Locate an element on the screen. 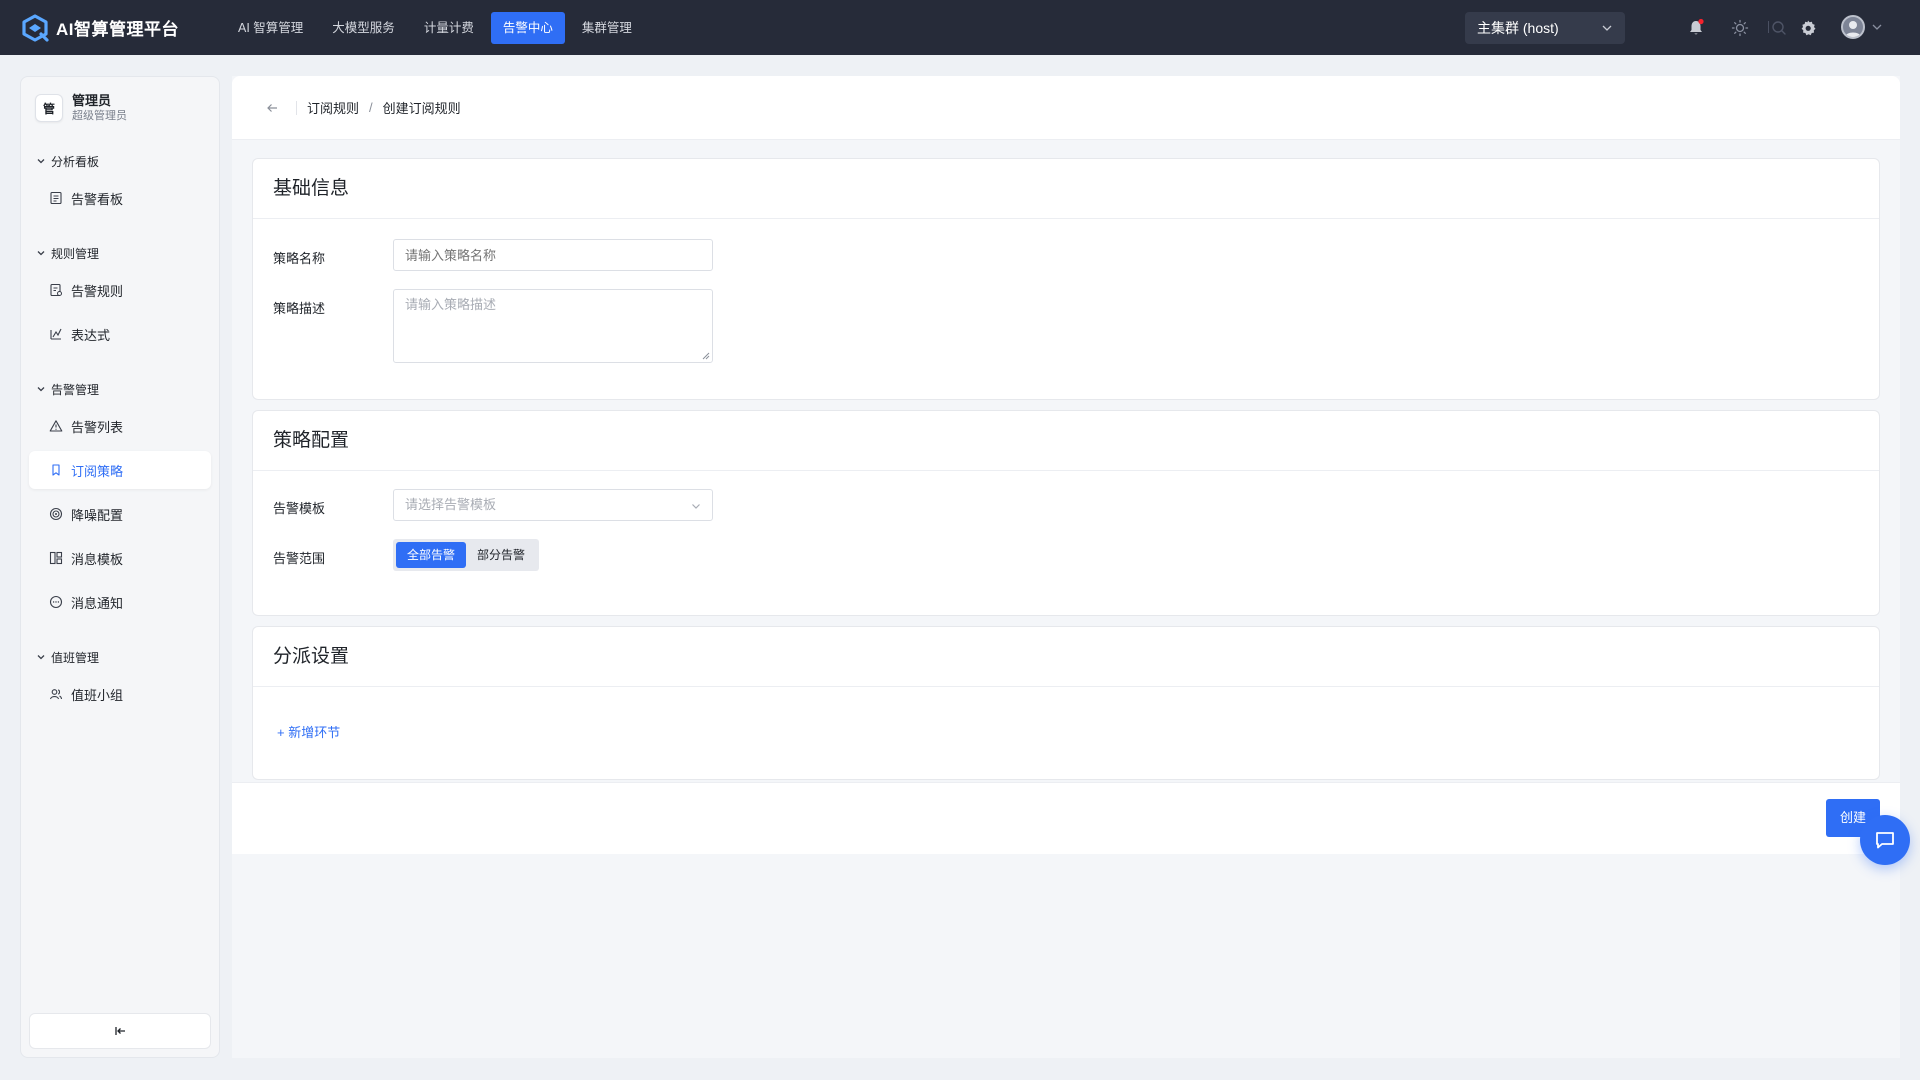 The height and width of the screenshot is (1080, 1920). section-title-dispatch: 分派设置 is located at coordinates (1066, 657).